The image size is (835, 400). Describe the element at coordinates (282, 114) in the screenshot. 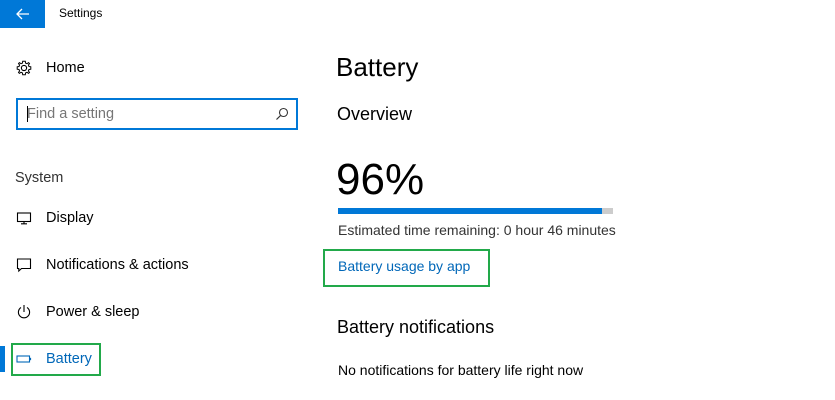

I see `search-icon` at that location.